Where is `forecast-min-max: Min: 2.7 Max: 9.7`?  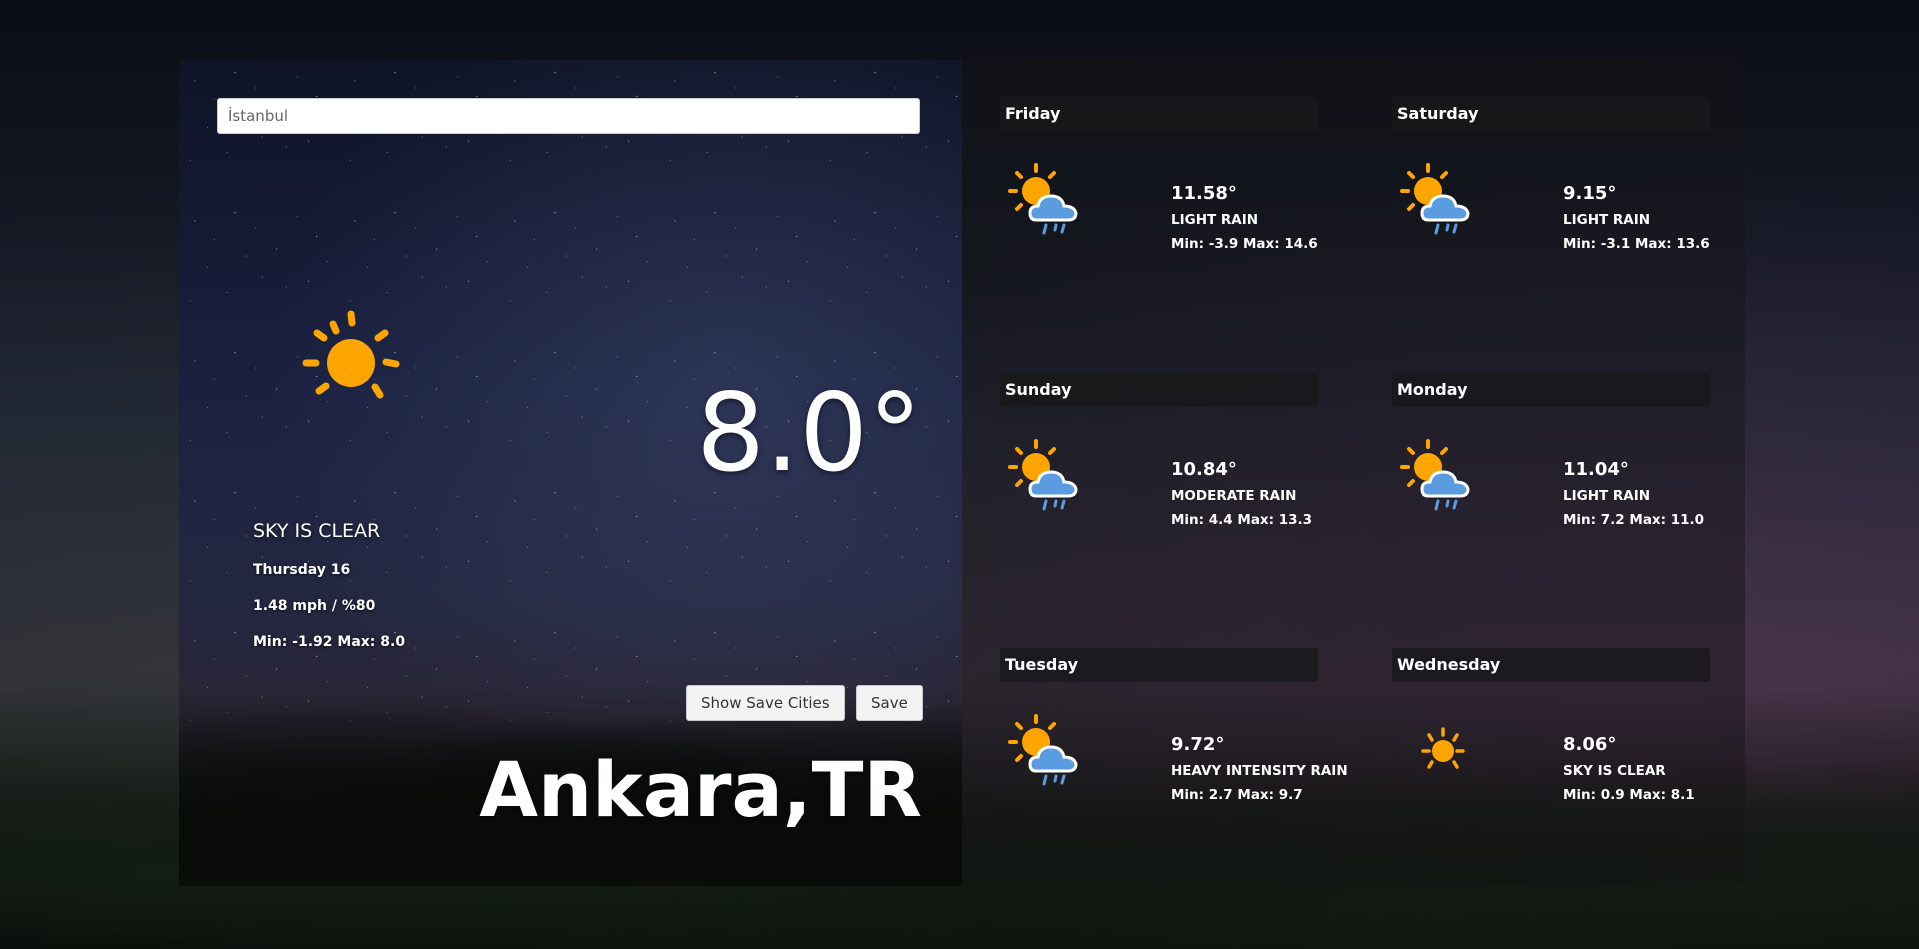
forecast-min-max: Min: 2.7 Max: 9.7 is located at coordinates (1237, 795).